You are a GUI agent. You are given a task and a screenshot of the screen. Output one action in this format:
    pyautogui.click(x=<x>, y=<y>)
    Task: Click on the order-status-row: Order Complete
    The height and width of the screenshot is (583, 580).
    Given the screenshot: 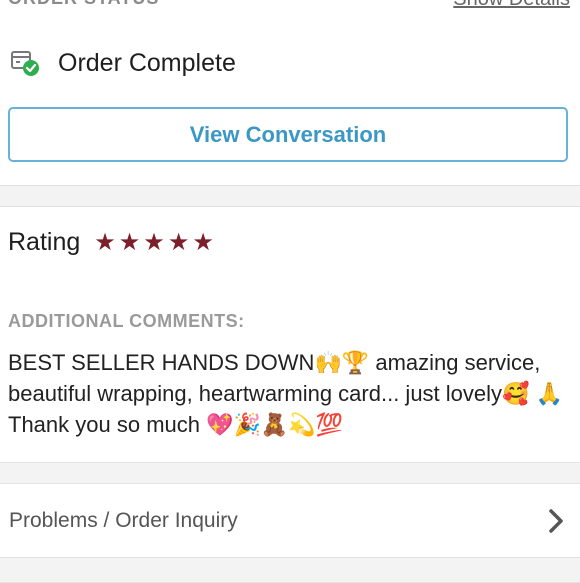 What is the action you would take?
    pyautogui.click(x=123, y=63)
    